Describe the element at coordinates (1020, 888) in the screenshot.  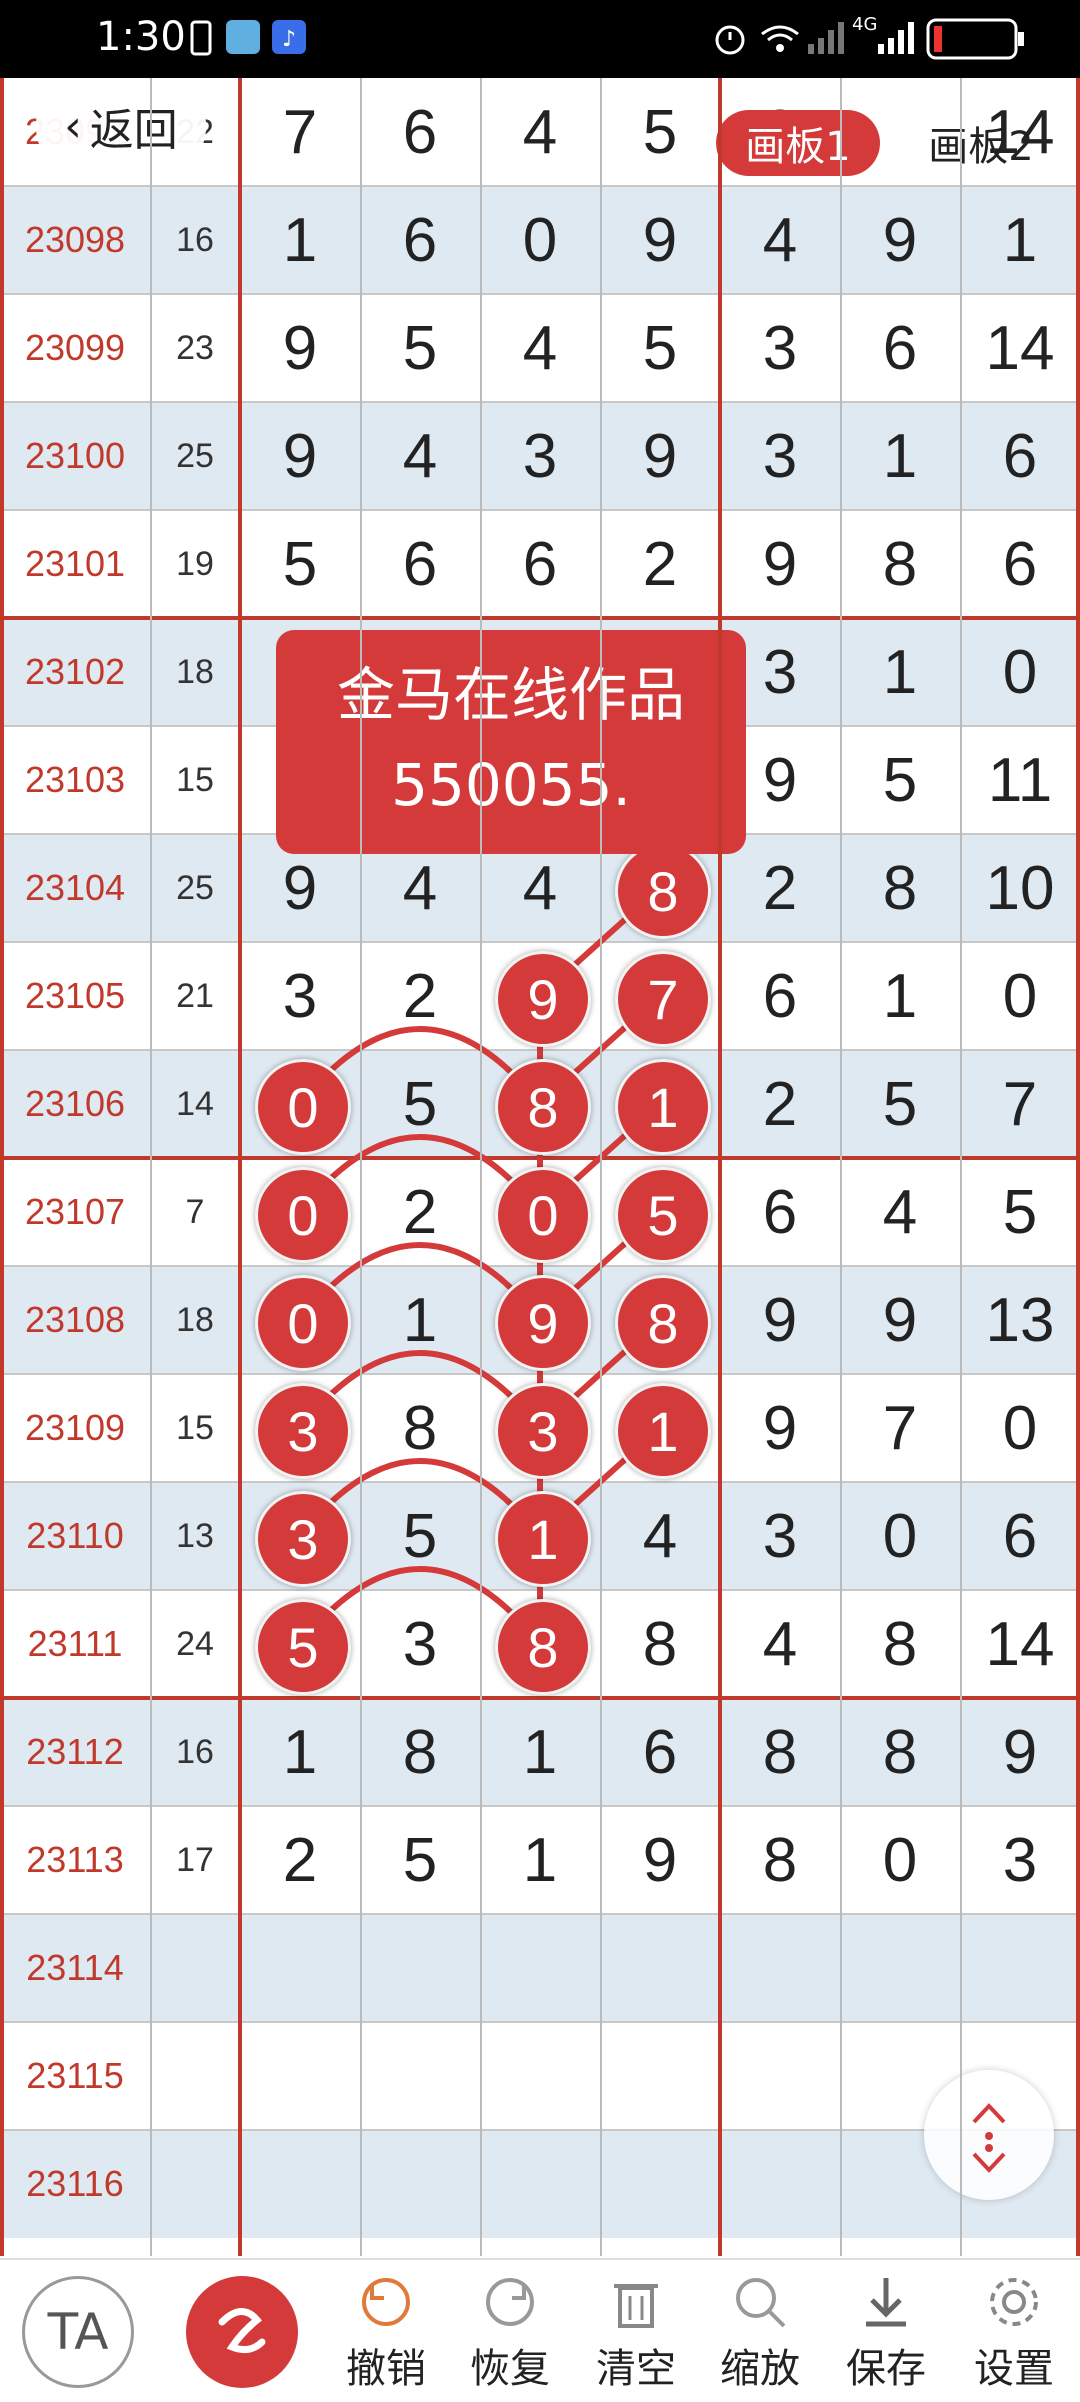
I see `digit-cell: 10` at that location.